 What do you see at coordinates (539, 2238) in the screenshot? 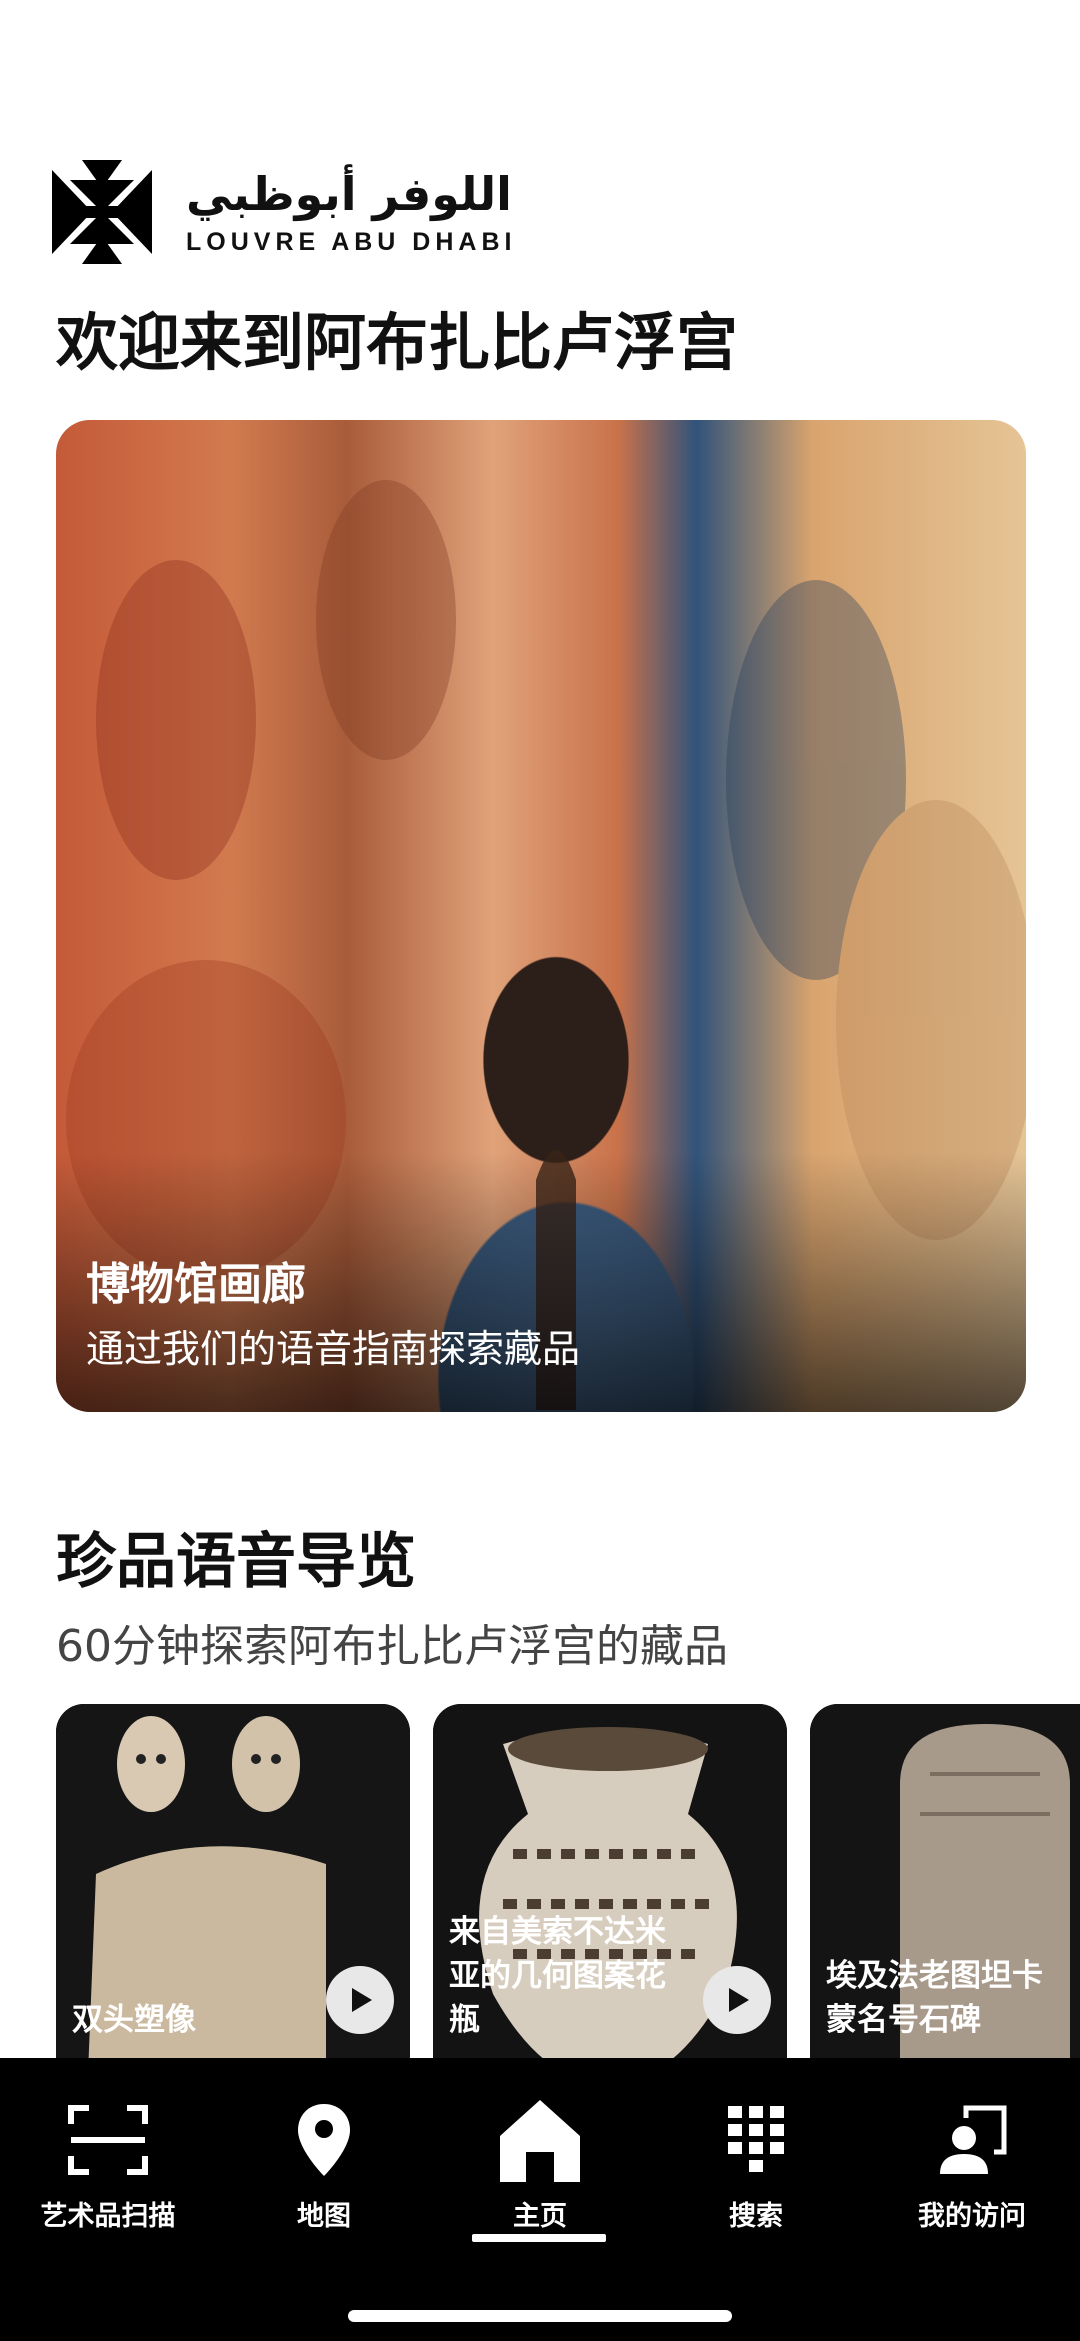
I see `active-tab-indicator` at bounding box center [539, 2238].